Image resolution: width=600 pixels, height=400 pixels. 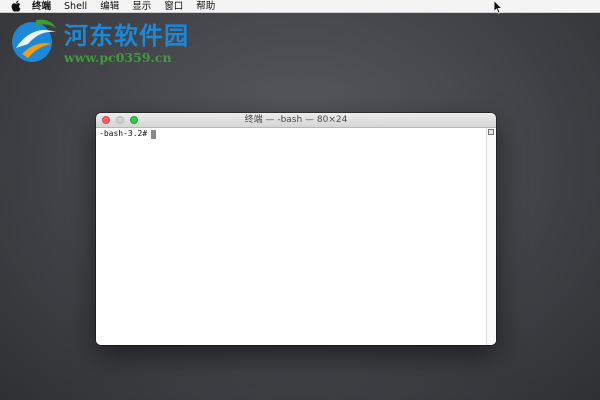 I want to click on prompt-line: -bash-3.2#, so click(x=128, y=134).